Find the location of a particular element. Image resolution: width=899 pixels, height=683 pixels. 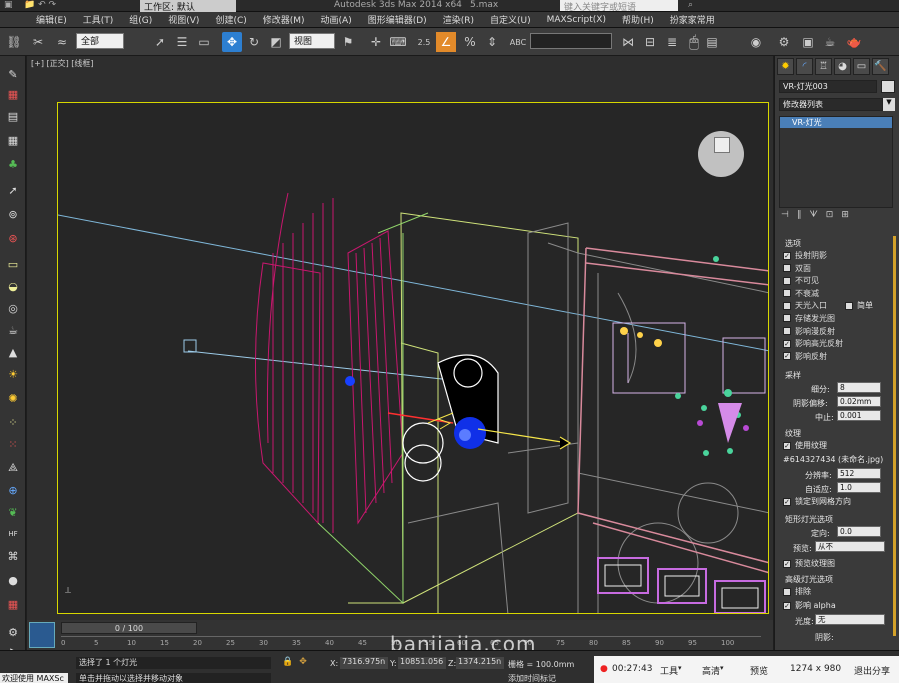

viewport-label: [+] [正交] [线框] is located at coordinates (62, 63).